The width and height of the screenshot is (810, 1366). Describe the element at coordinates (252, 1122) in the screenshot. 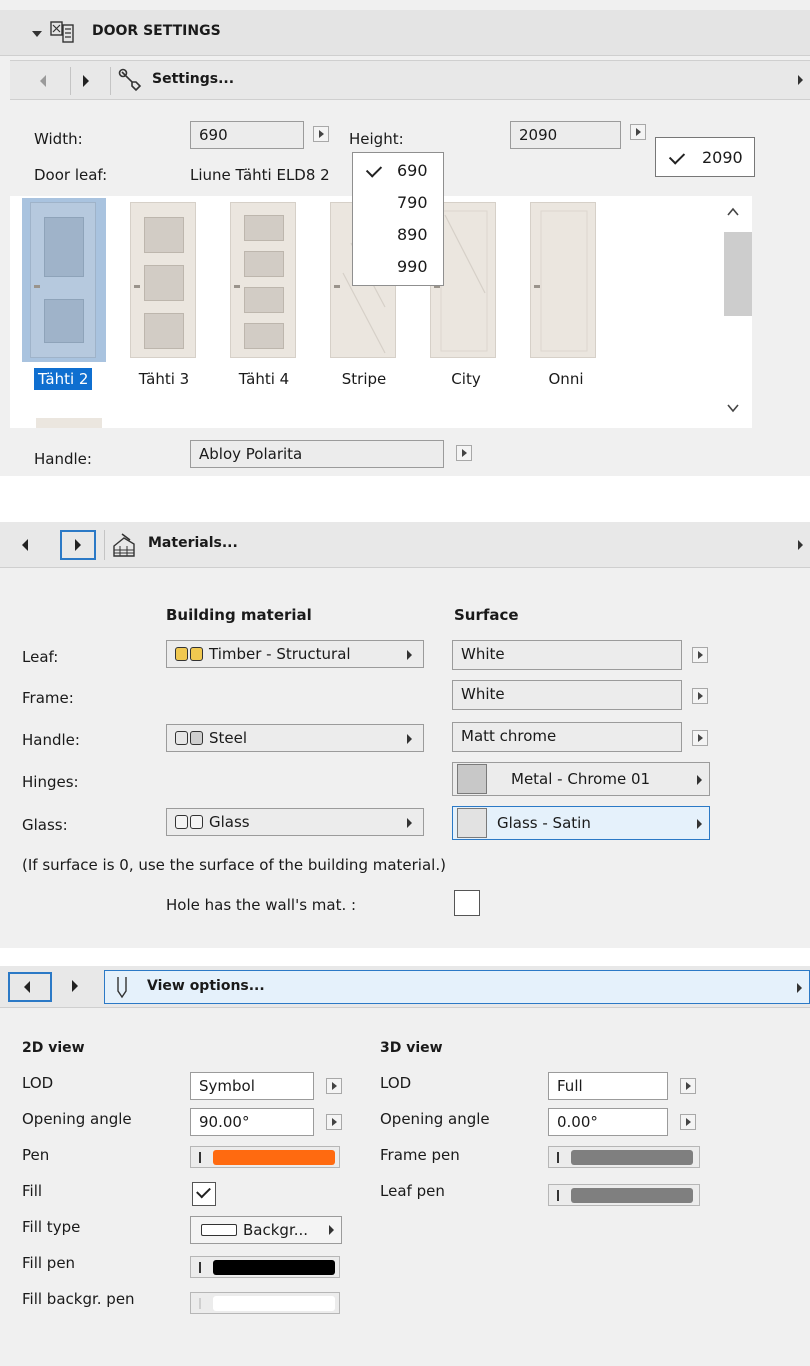

I see `2d-opening-angle-field: 90.00°` at that location.